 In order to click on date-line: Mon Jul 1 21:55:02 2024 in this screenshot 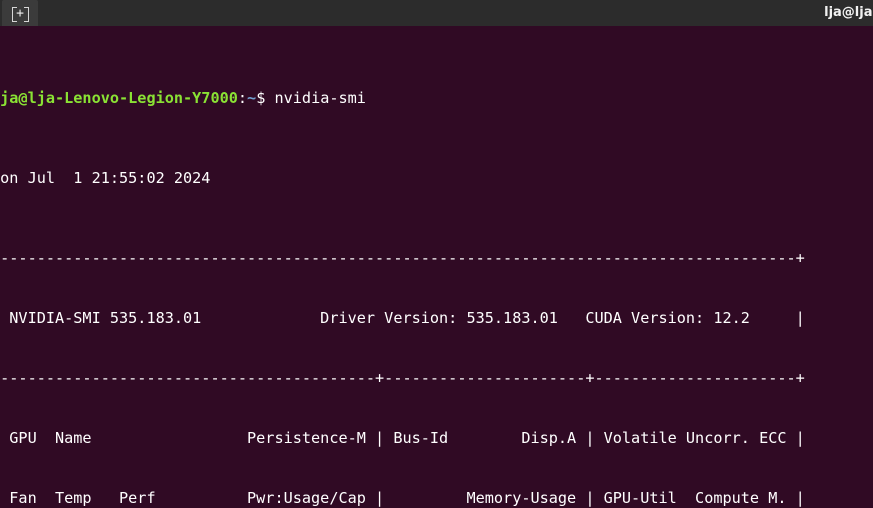, I will do `click(105, 178)`.